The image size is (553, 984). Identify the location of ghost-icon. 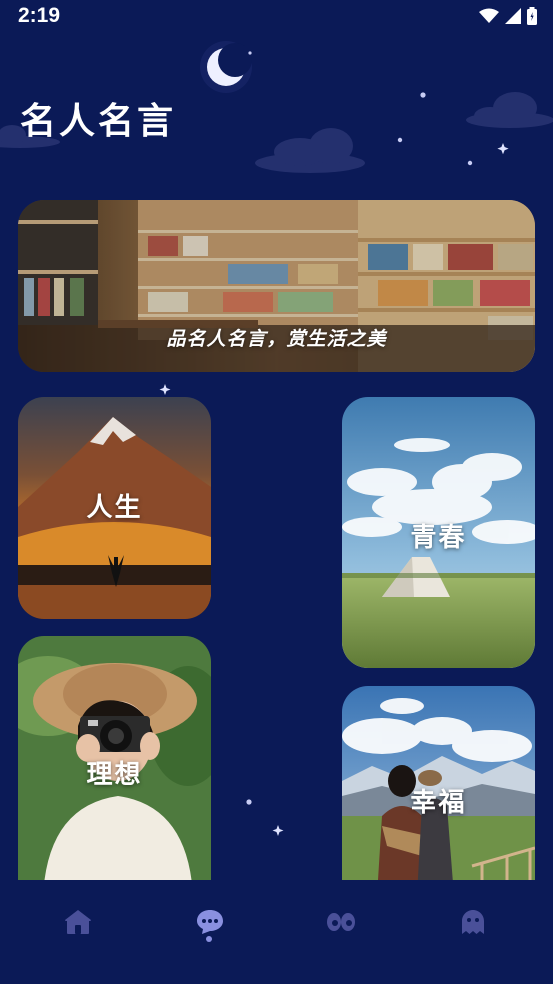
(473, 922).